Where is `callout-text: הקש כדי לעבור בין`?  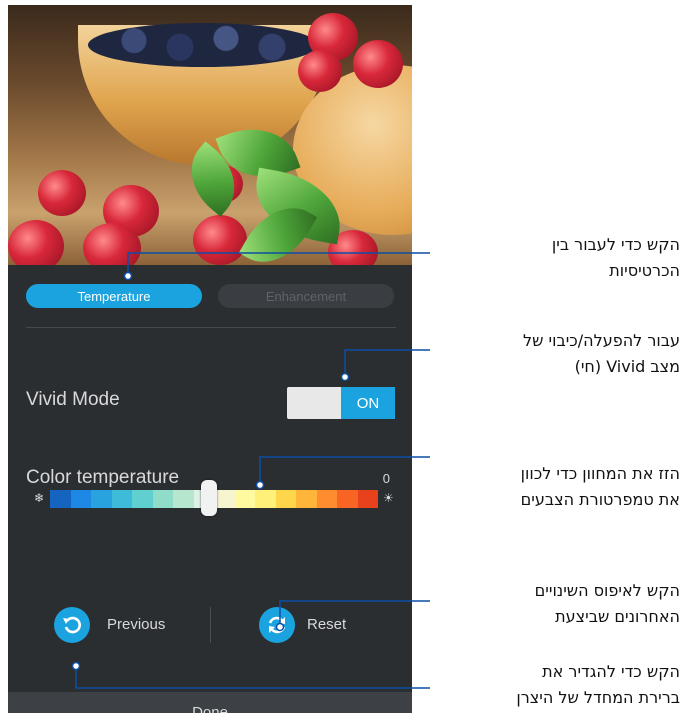
callout-text: הקש כדי לעבור בין is located at coordinates (615, 244).